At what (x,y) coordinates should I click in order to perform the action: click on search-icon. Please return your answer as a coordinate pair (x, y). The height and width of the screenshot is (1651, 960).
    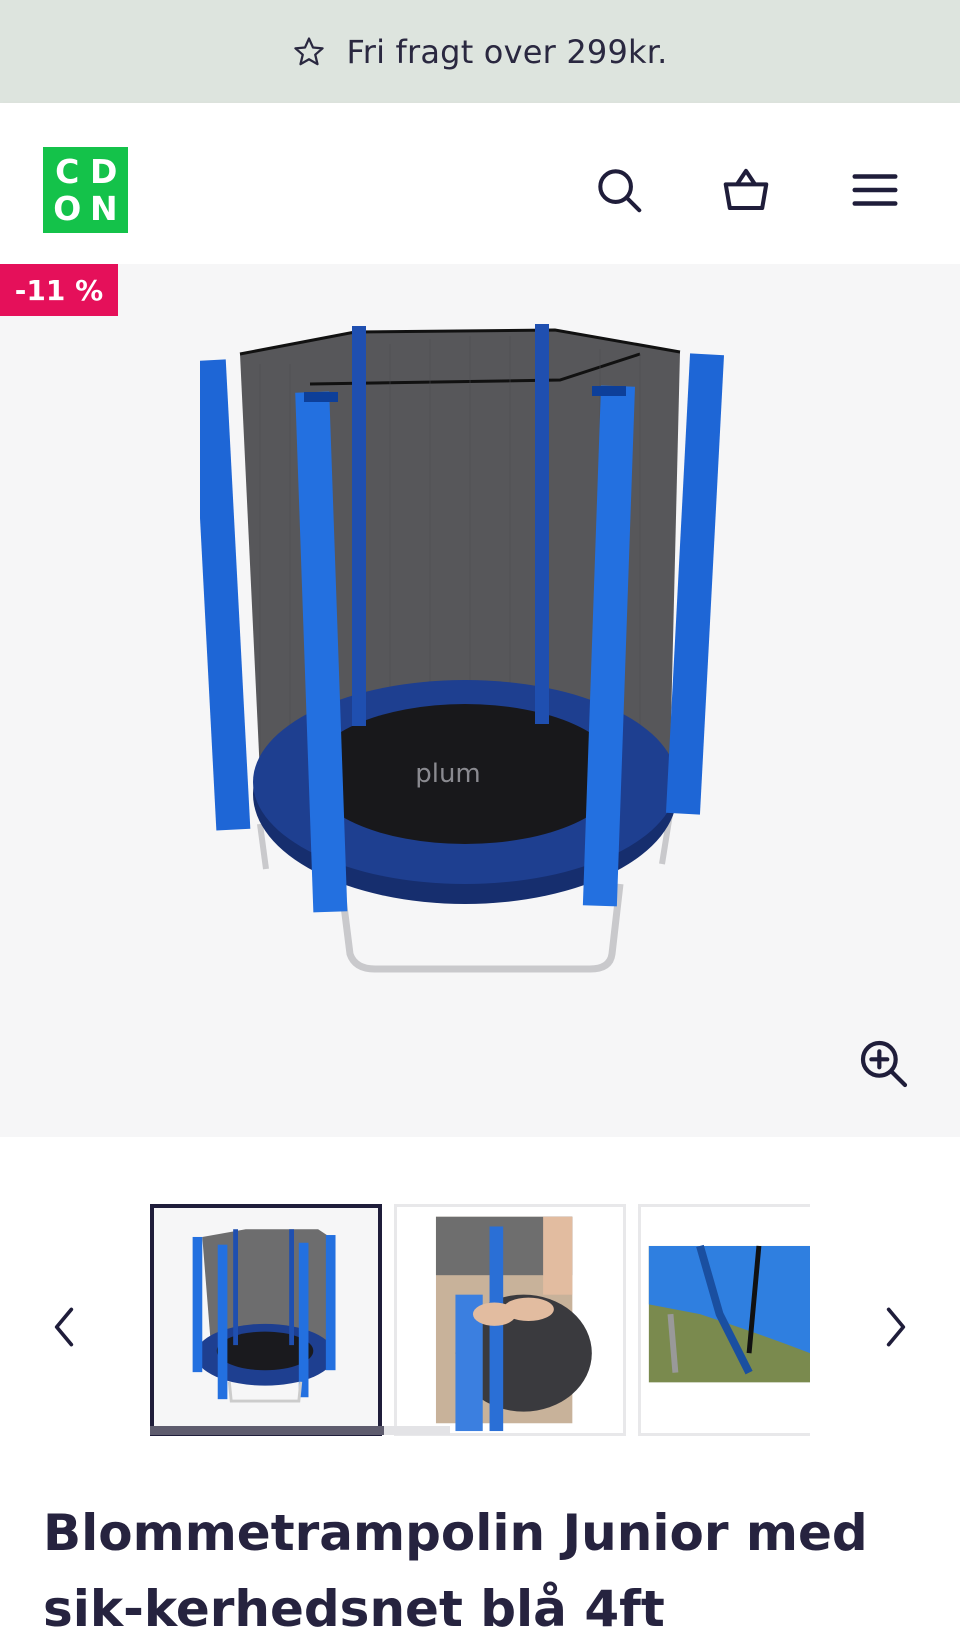
    Looking at the image, I should click on (620, 191).